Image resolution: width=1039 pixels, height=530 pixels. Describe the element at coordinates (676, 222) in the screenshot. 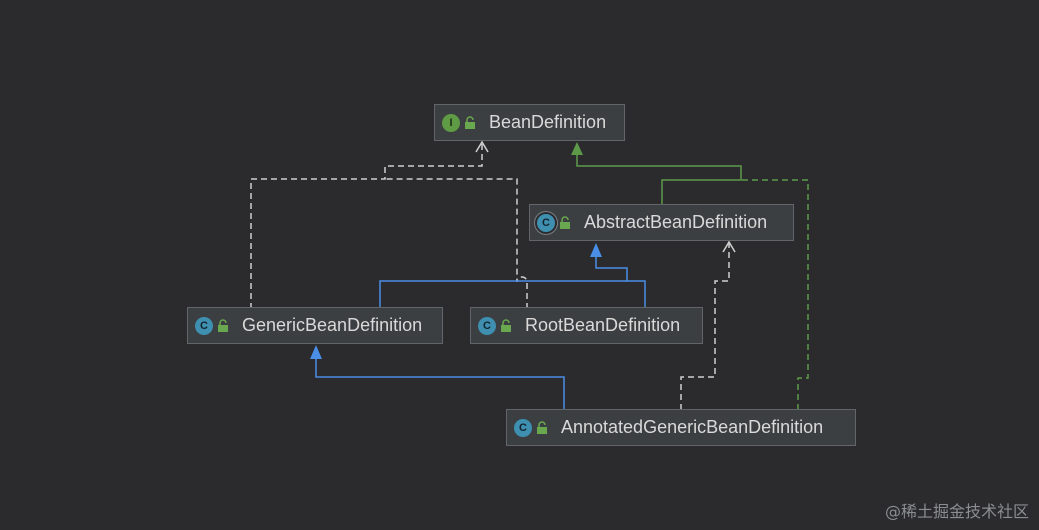

I see `node-label: AbstractBeanDefinition` at that location.